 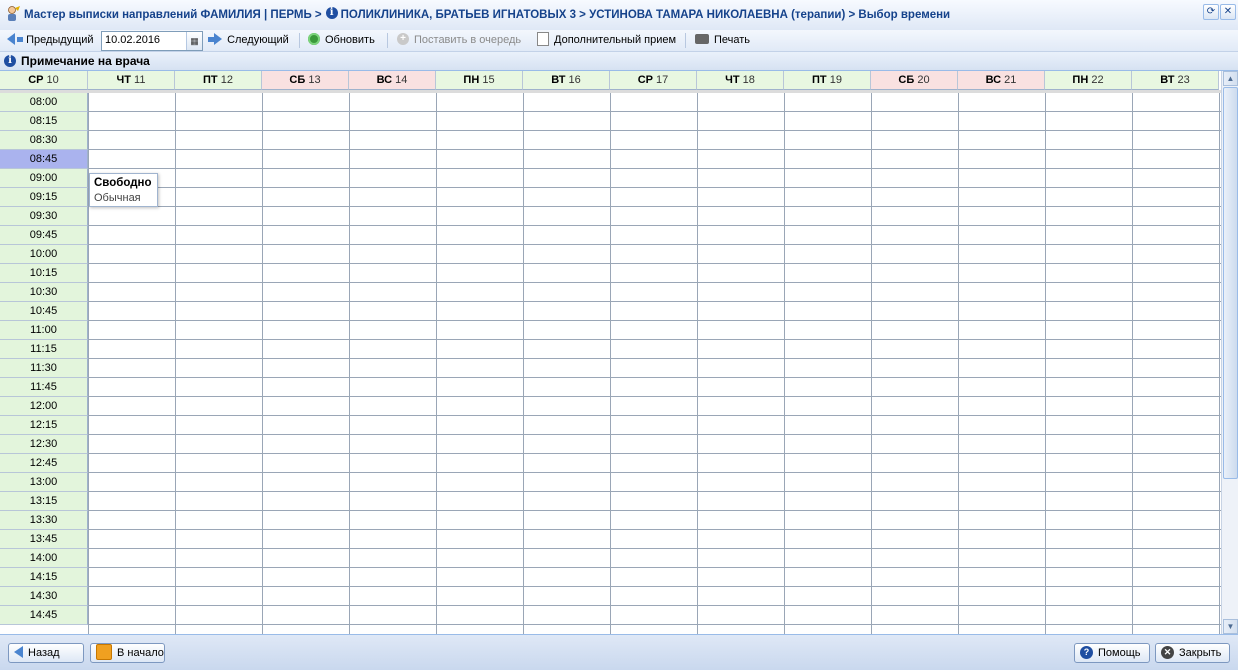 I want to click on day-header: ВТ 23, so click(x=1175, y=80).